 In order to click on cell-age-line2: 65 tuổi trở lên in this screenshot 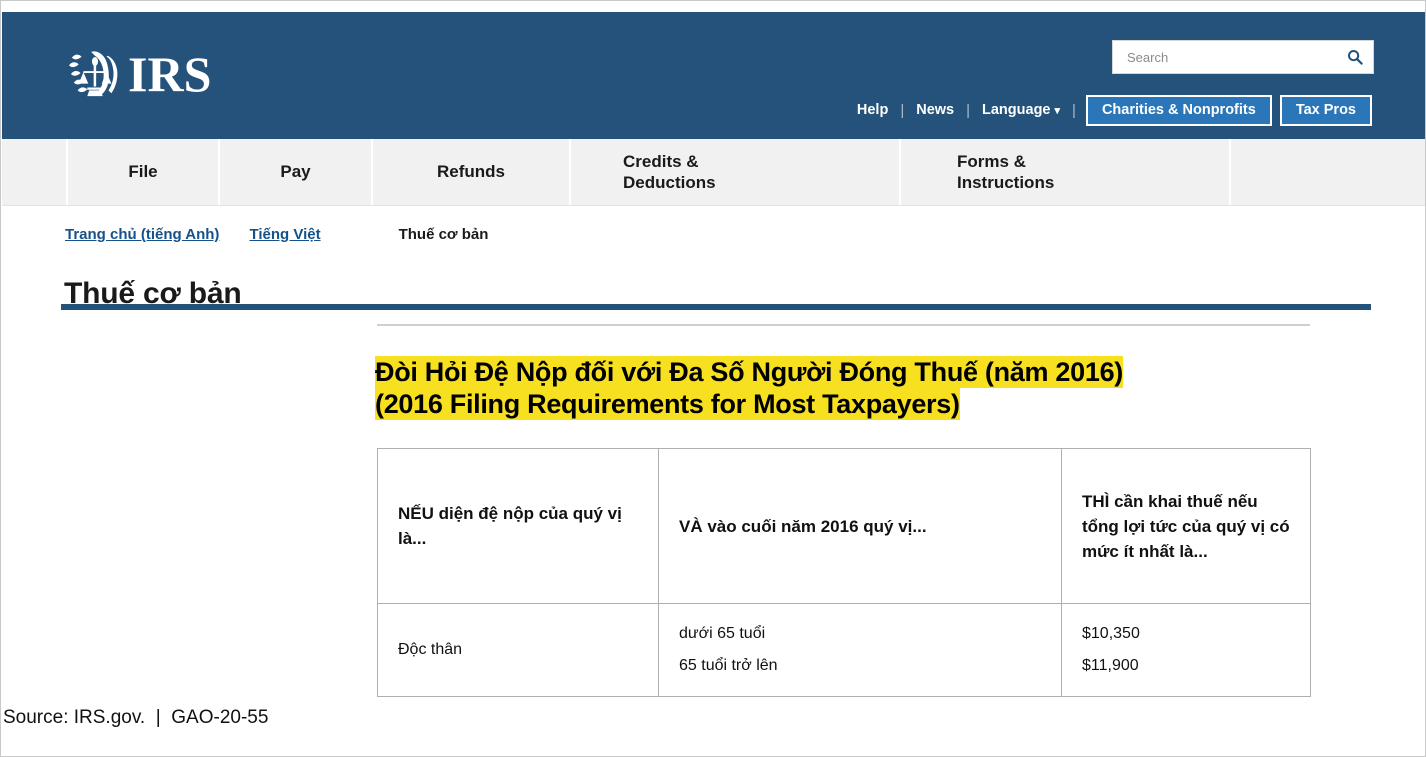, I will do `click(728, 665)`.